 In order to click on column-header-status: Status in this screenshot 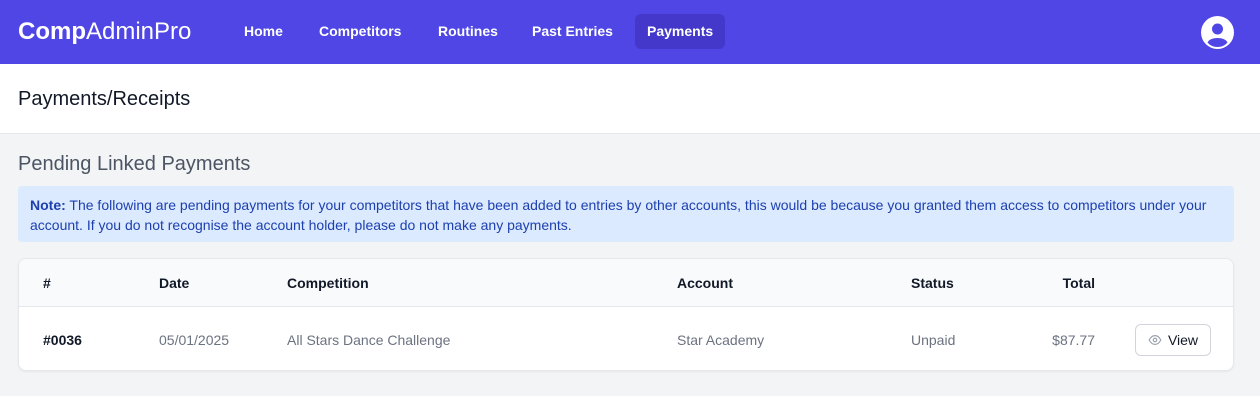, I will do `click(932, 283)`.